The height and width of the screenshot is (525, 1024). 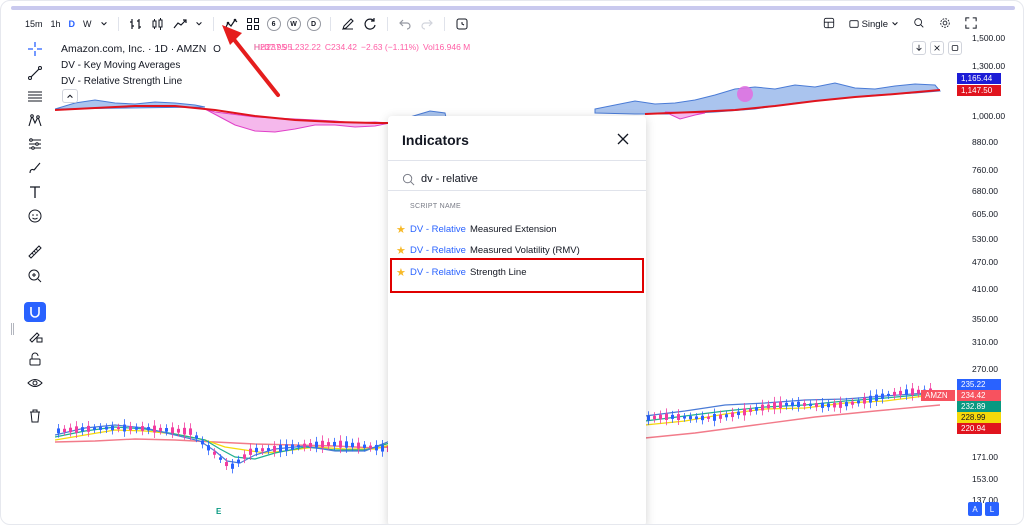 What do you see at coordinates (35, 359) in the screenshot?
I see `unlock-icon` at bounding box center [35, 359].